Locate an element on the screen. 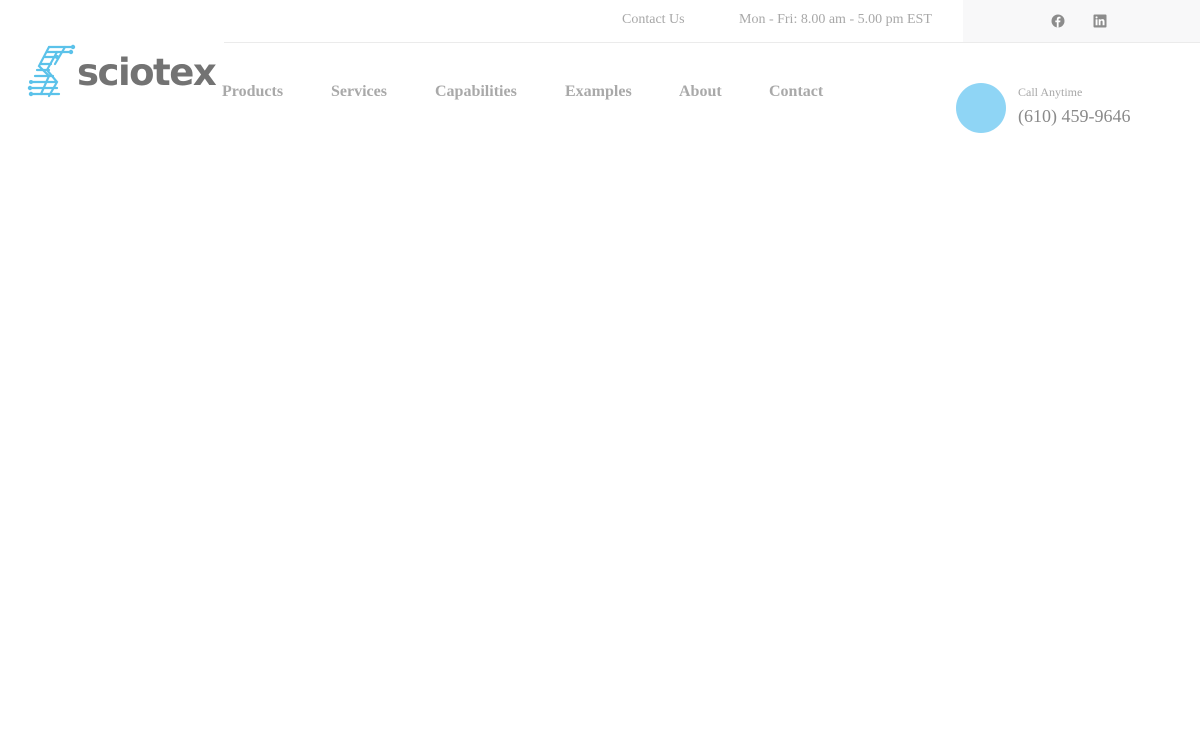  topbar-divider is located at coordinates (712, 42).